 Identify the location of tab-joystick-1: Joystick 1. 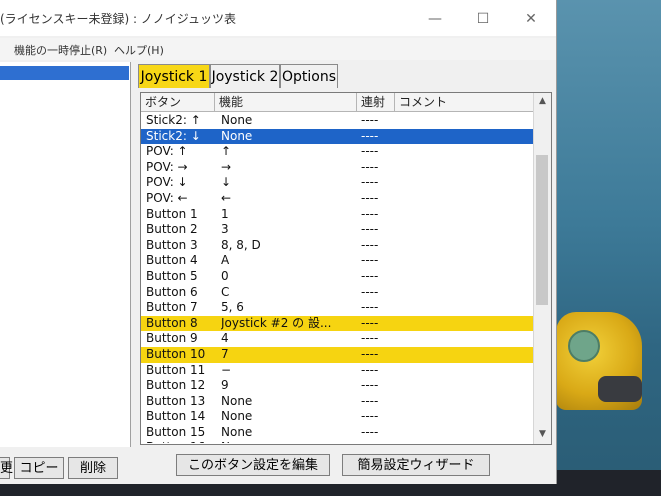
(174, 76).